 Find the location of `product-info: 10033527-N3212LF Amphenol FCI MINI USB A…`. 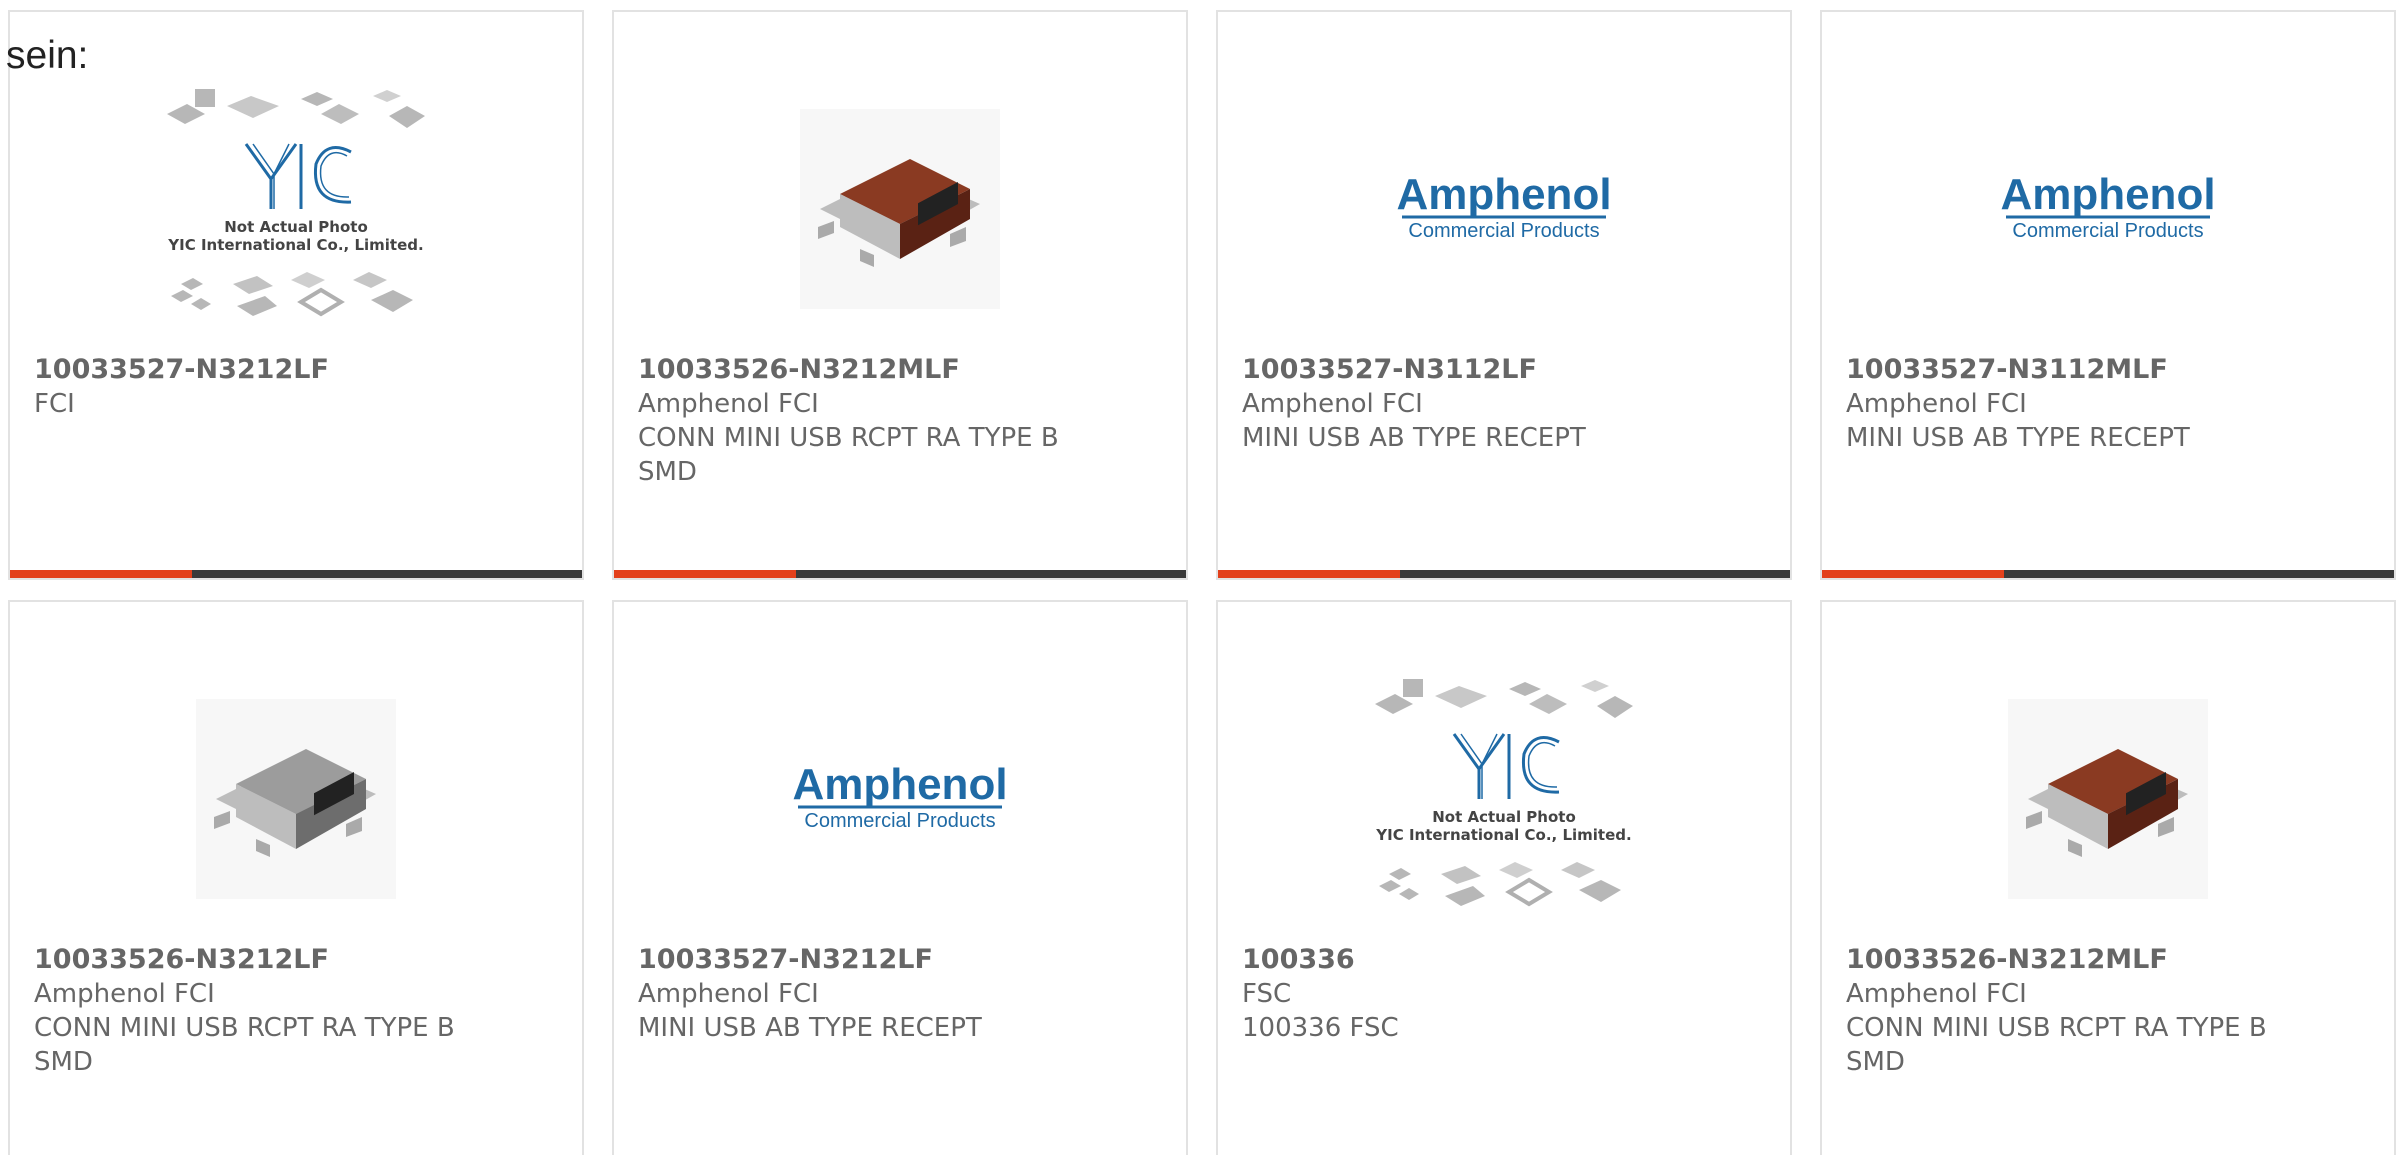

product-info: 10033527-N3212LF Amphenol FCI MINI USB A… is located at coordinates (873, 994).